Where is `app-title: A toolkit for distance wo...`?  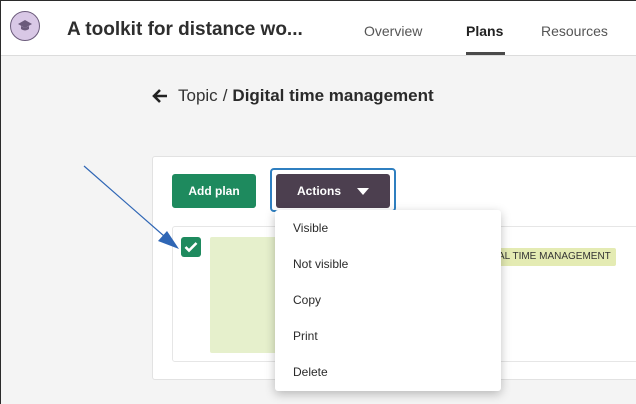 app-title: A toolkit for distance wo... is located at coordinates (185, 29).